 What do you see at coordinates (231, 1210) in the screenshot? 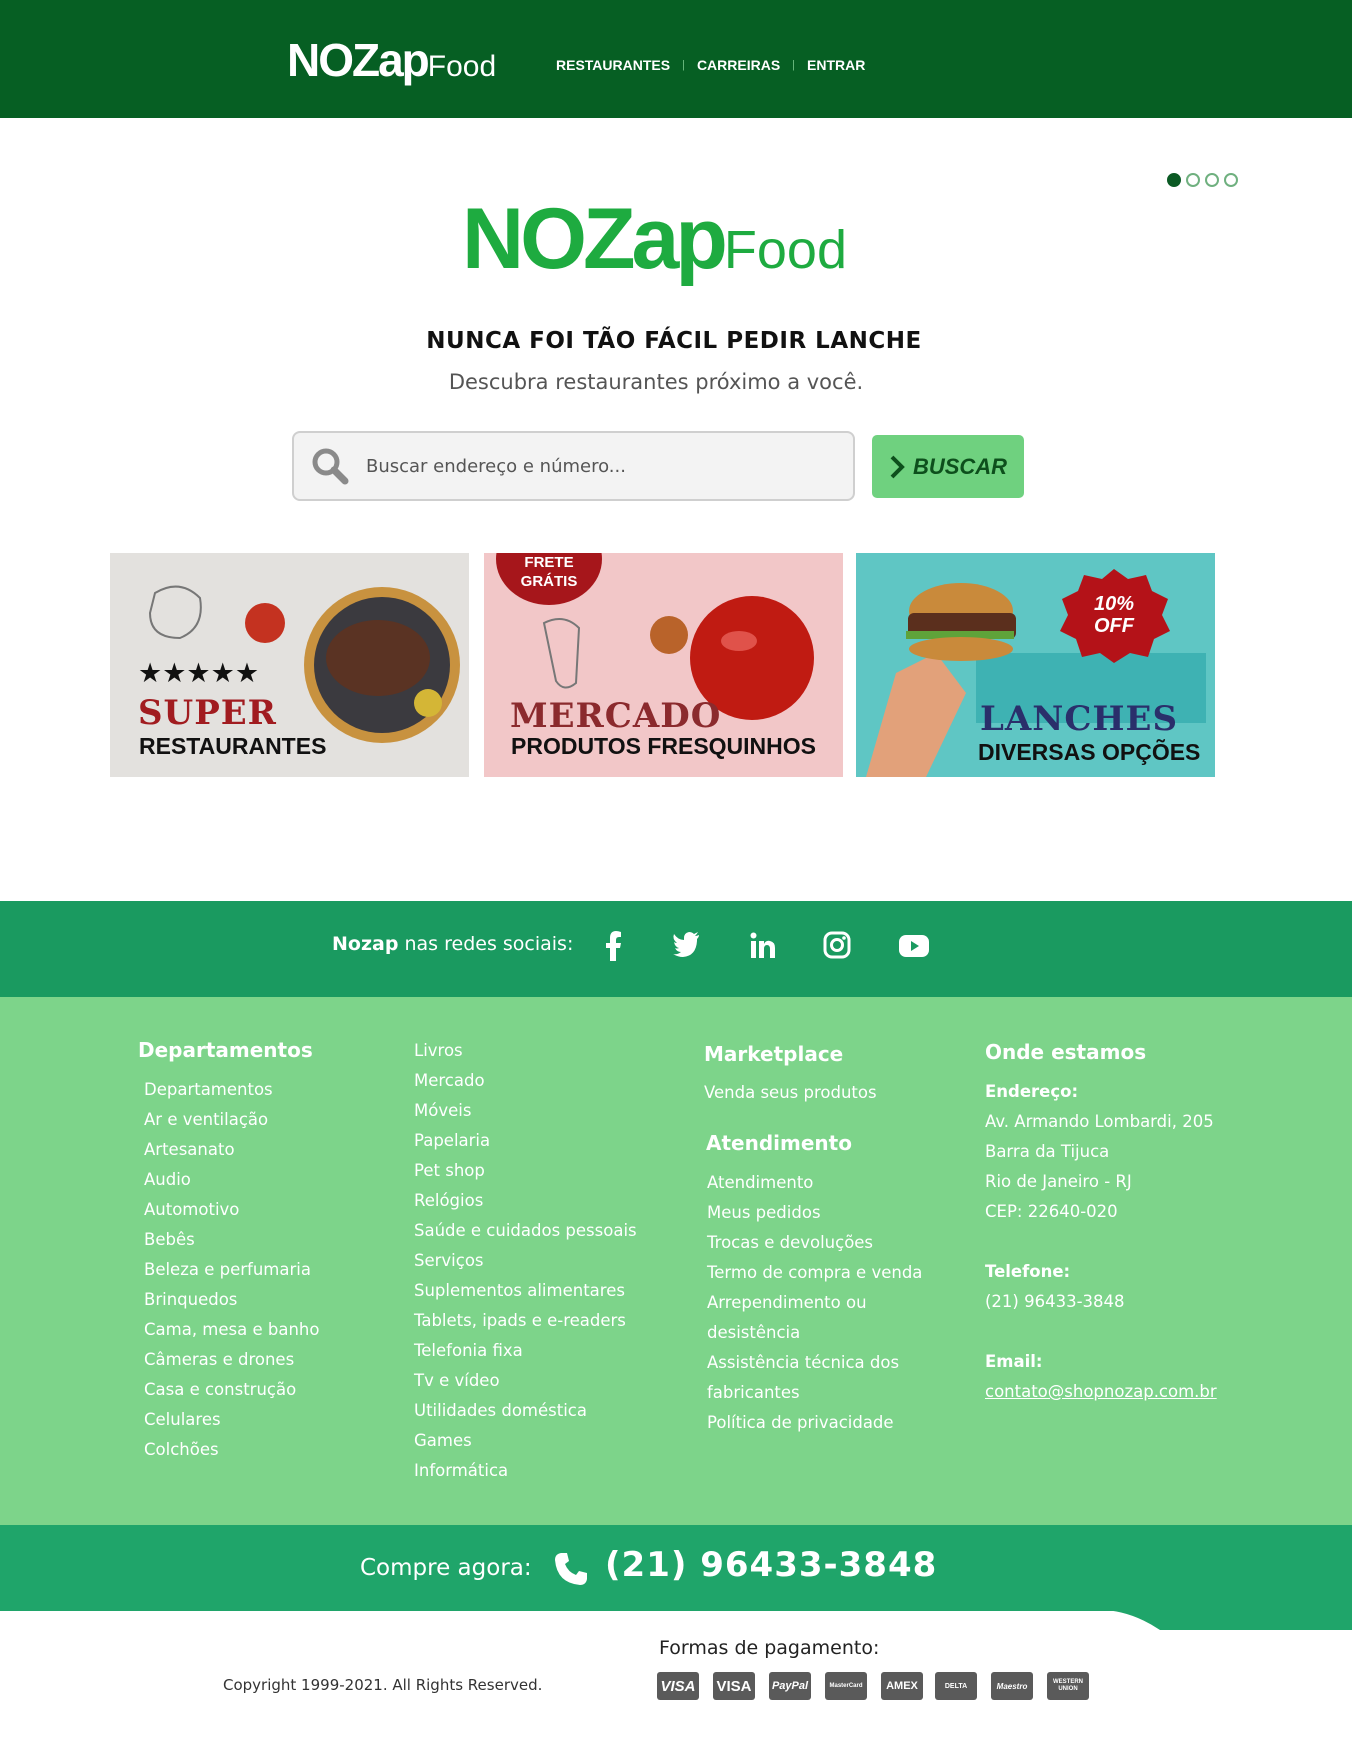
I see `footer-link: Automotivo` at bounding box center [231, 1210].